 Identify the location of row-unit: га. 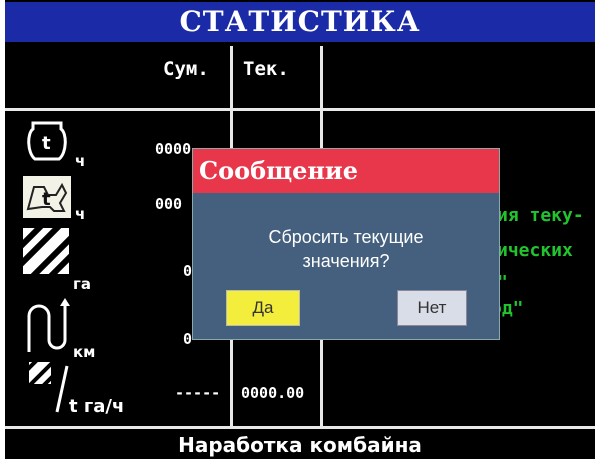
(82, 284).